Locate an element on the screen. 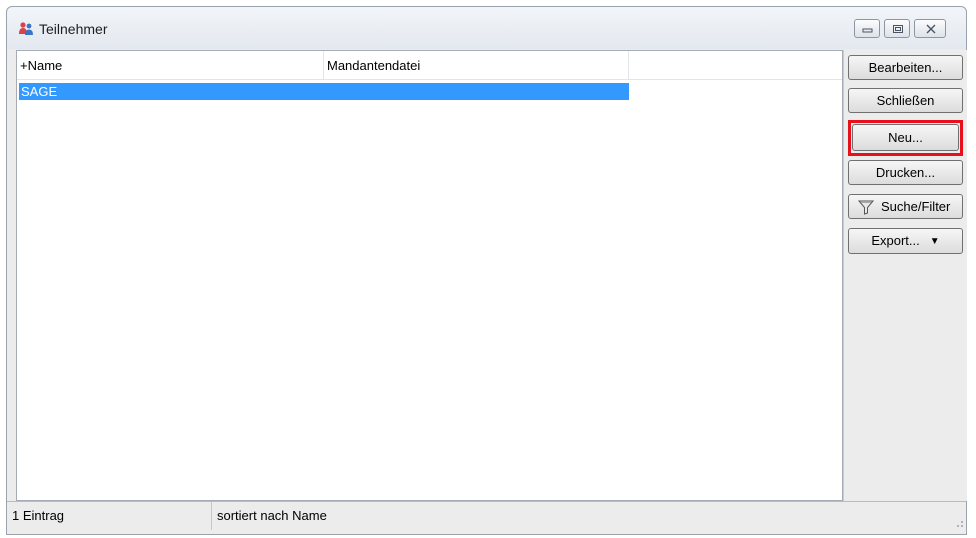 The width and height of the screenshot is (976, 538). status-bar: 1 Eintrag sortiert nach Name is located at coordinates (486, 515).